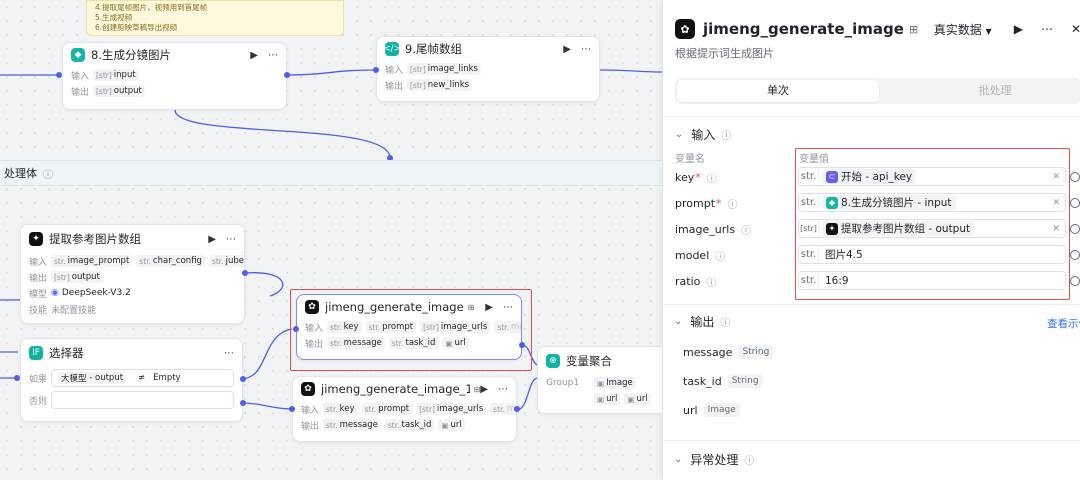 The width and height of the screenshot is (1080, 480). What do you see at coordinates (690, 159) in the screenshot?
I see `column-header-name: 变量名` at bounding box center [690, 159].